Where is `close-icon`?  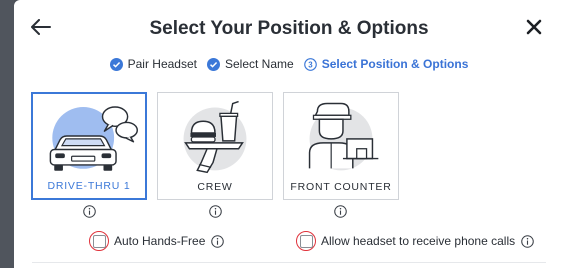
close-icon is located at coordinates (534, 27).